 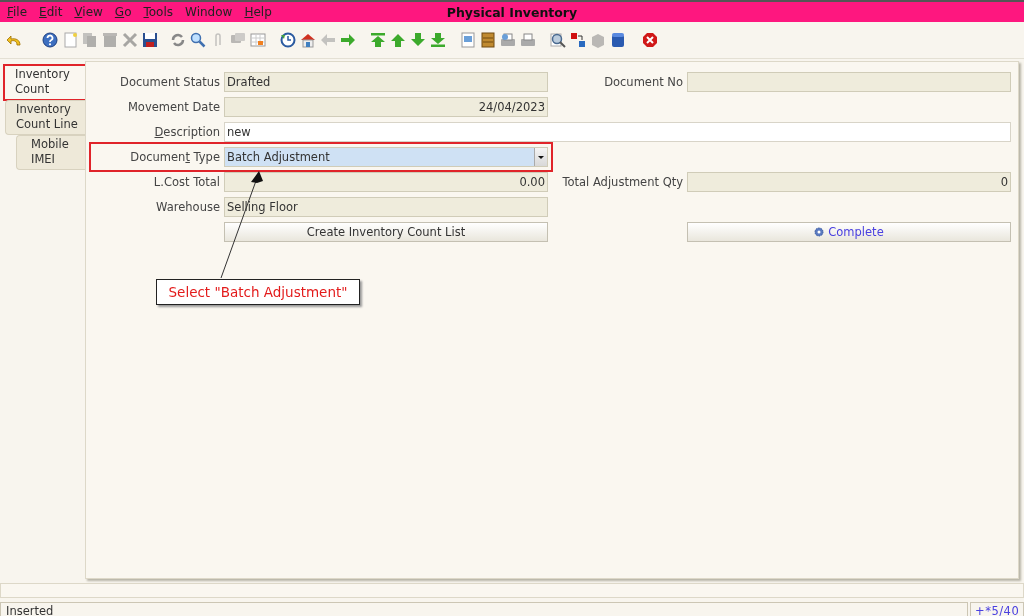 What do you see at coordinates (186, 132) in the screenshot?
I see `field-label: Description` at bounding box center [186, 132].